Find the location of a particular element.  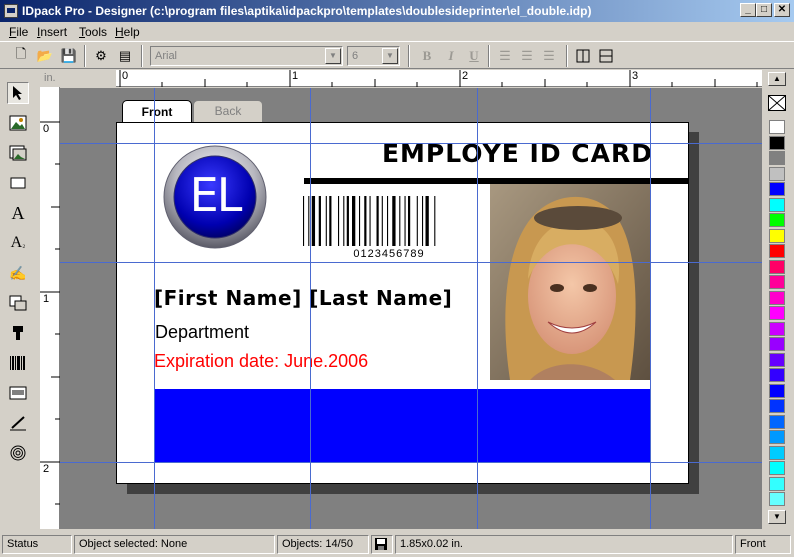

maximize-button: □ is located at coordinates (764, 10).